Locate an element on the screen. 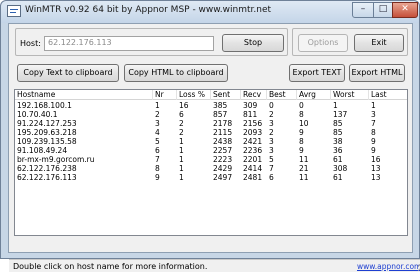  column-header: Sent is located at coordinates (226, 95).